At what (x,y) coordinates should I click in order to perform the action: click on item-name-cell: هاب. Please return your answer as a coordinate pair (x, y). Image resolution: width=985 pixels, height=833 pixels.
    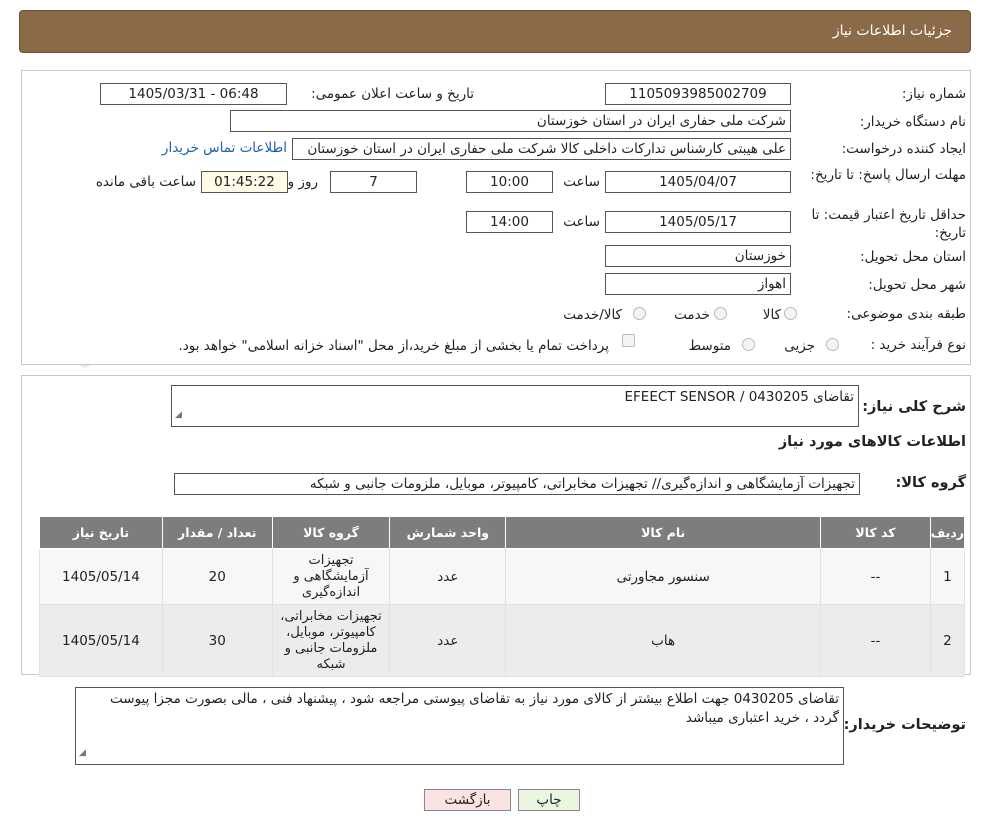
    Looking at the image, I should click on (663, 640).